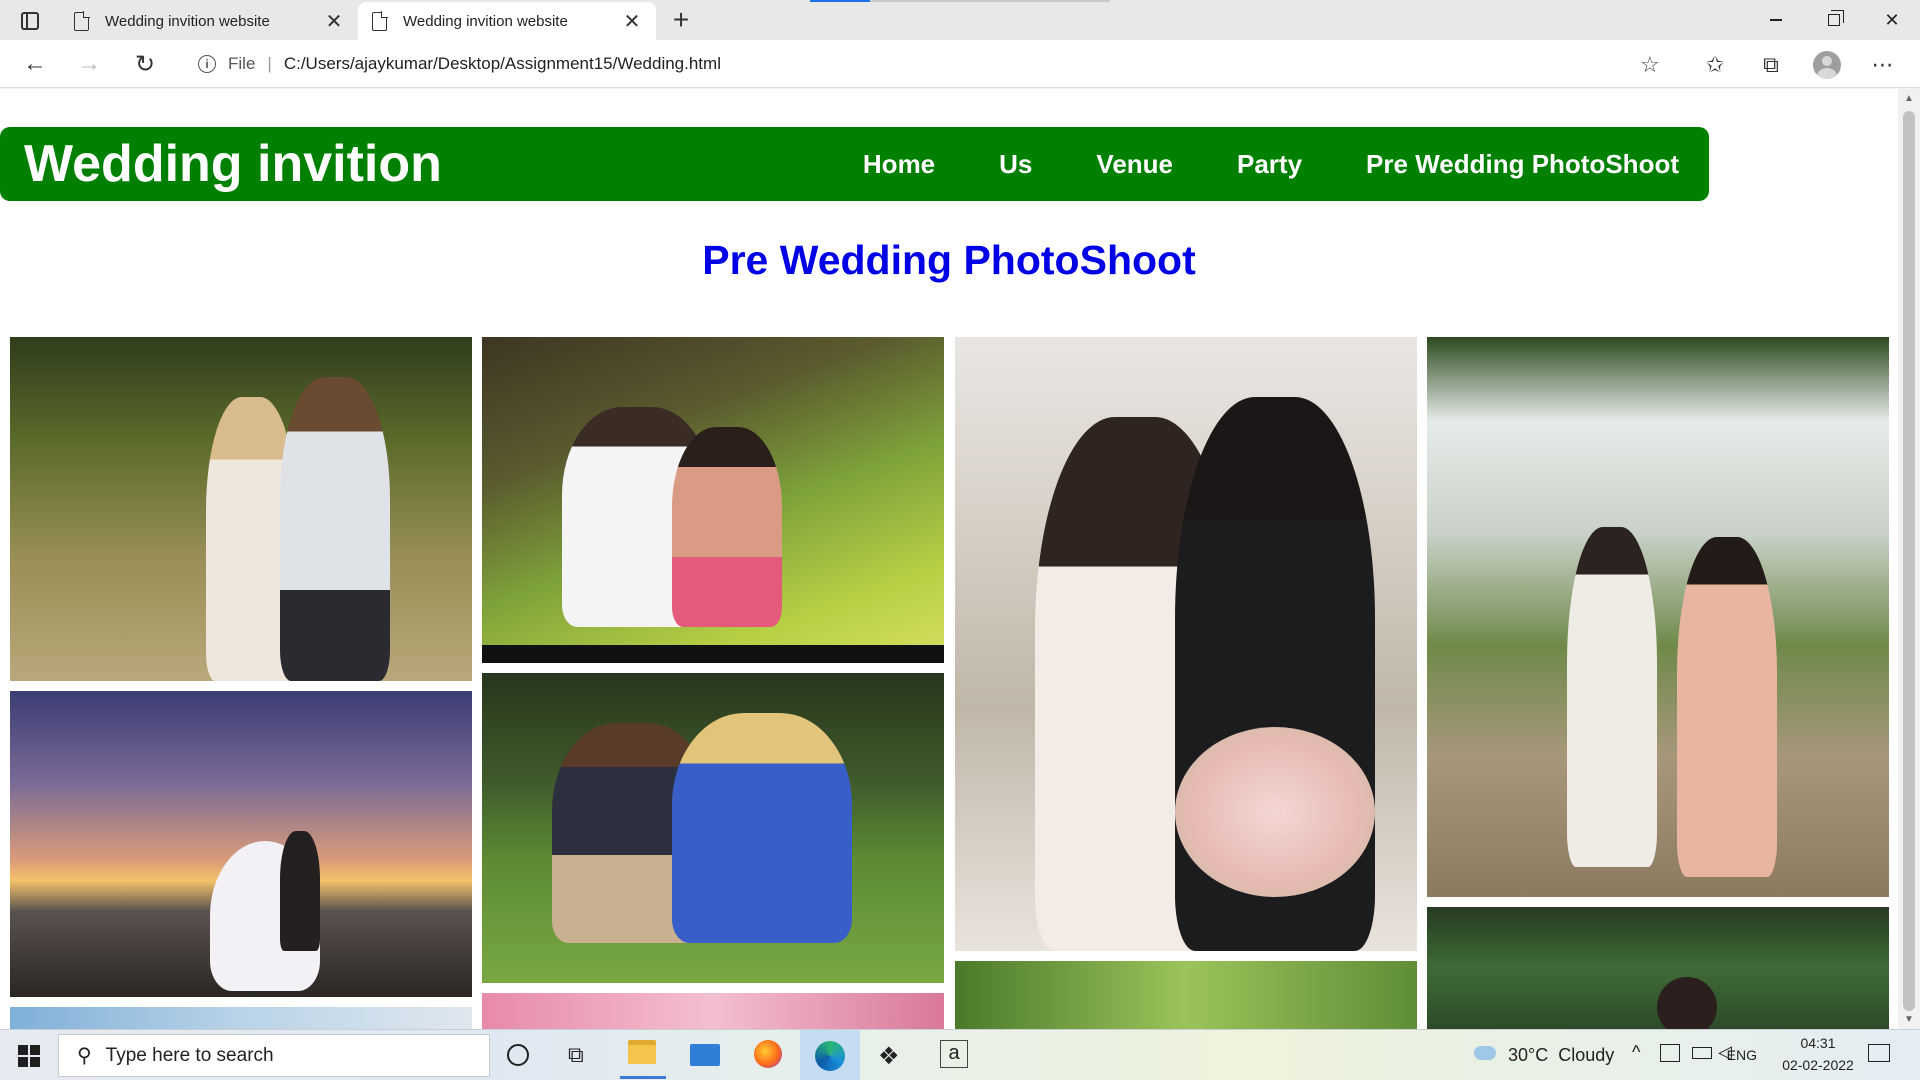 The height and width of the screenshot is (1080, 1920). Describe the element at coordinates (768, 1054) in the screenshot. I see `firefox-icon` at that location.